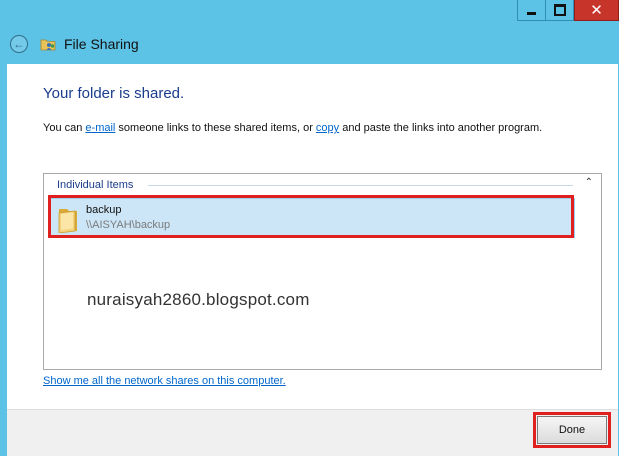  What do you see at coordinates (114, 93) in the screenshot?
I see `page-heading: Your folder is shared.` at bounding box center [114, 93].